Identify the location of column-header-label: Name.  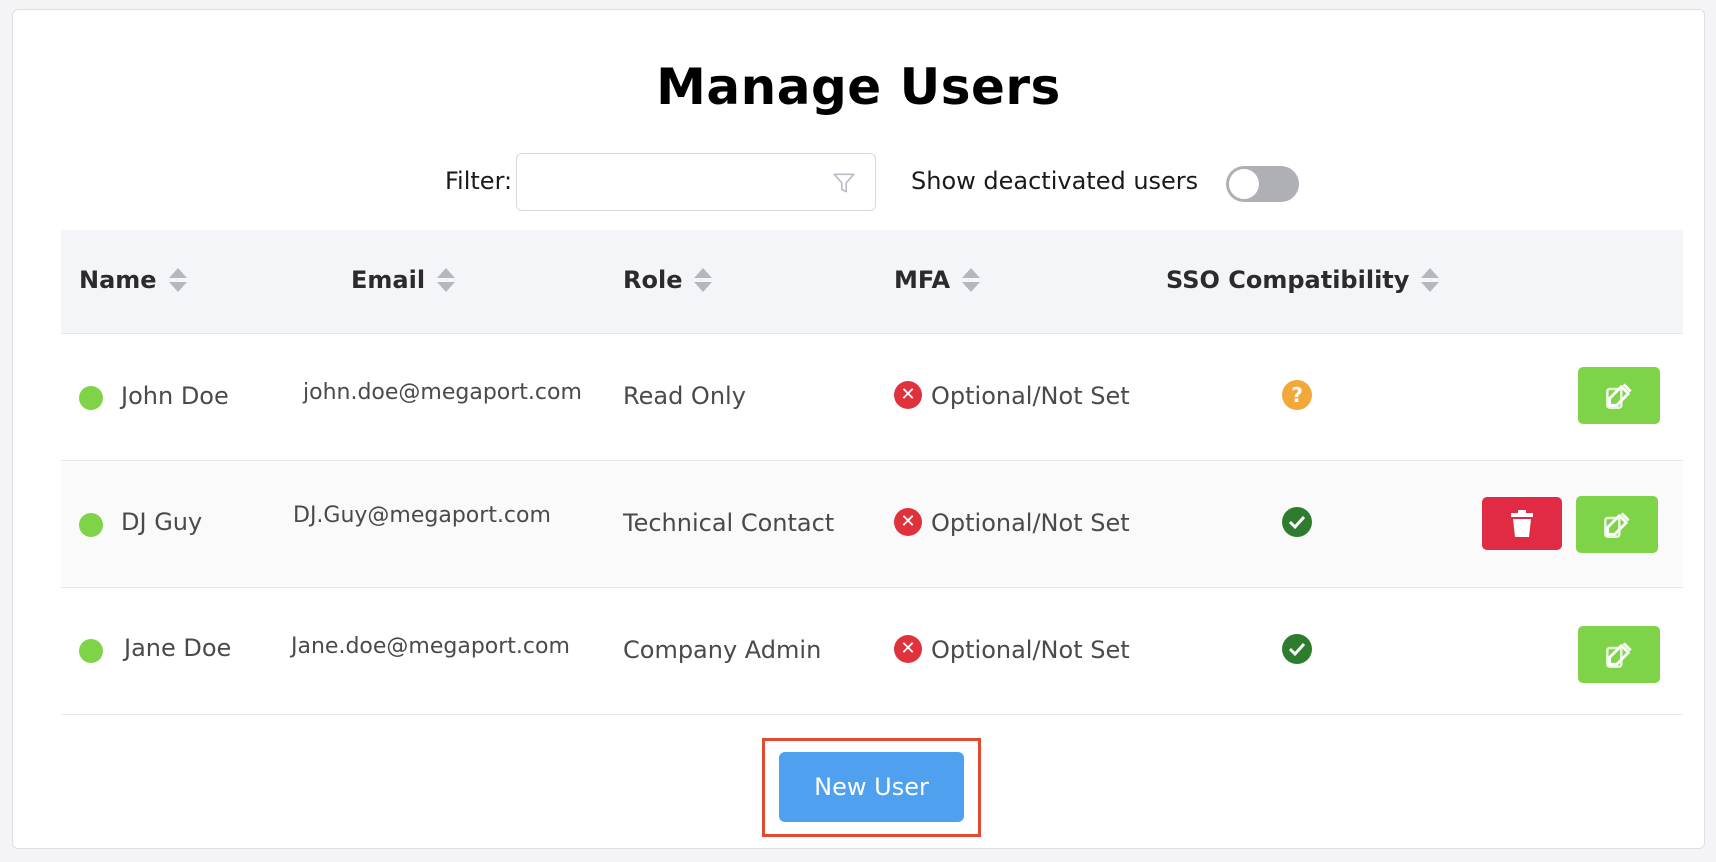
(118, 280).